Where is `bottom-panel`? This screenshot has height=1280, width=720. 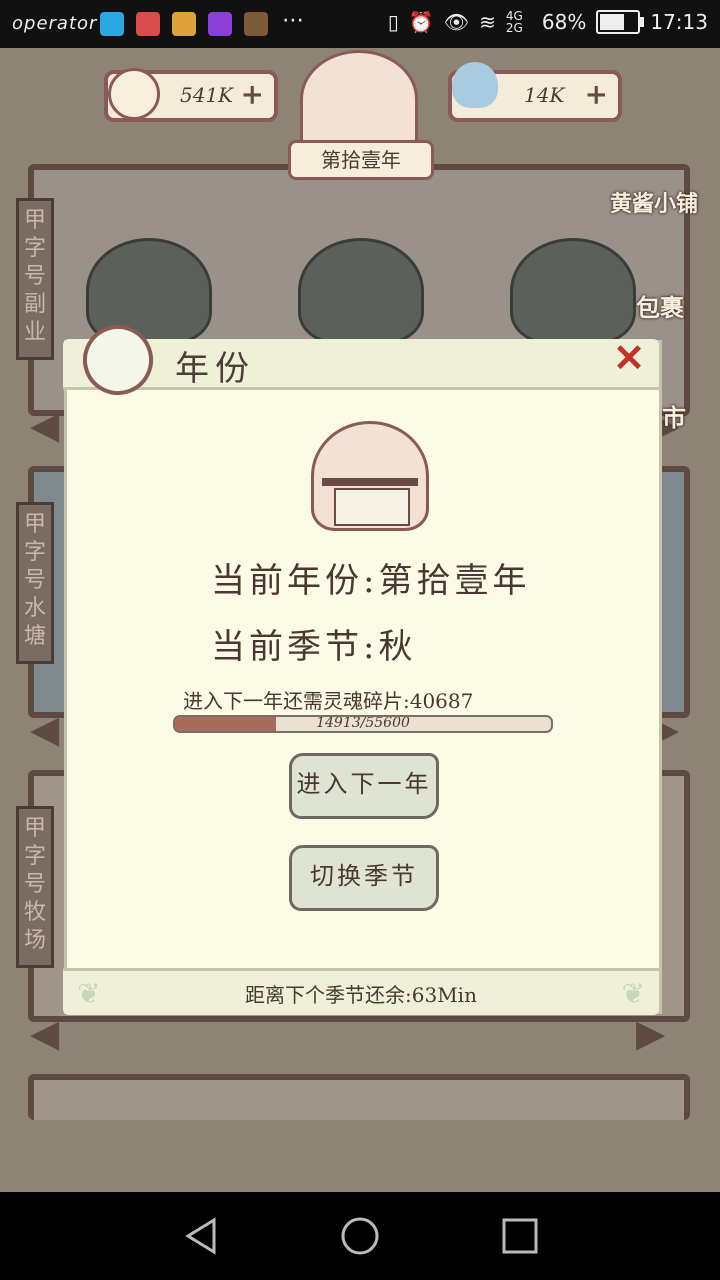
bottom-panel is located at coordinates (359, 1097).